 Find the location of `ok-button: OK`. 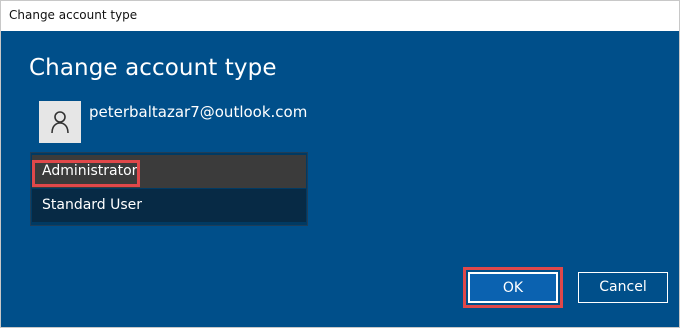

ok-button: OK is located at coordinates (513, 287).